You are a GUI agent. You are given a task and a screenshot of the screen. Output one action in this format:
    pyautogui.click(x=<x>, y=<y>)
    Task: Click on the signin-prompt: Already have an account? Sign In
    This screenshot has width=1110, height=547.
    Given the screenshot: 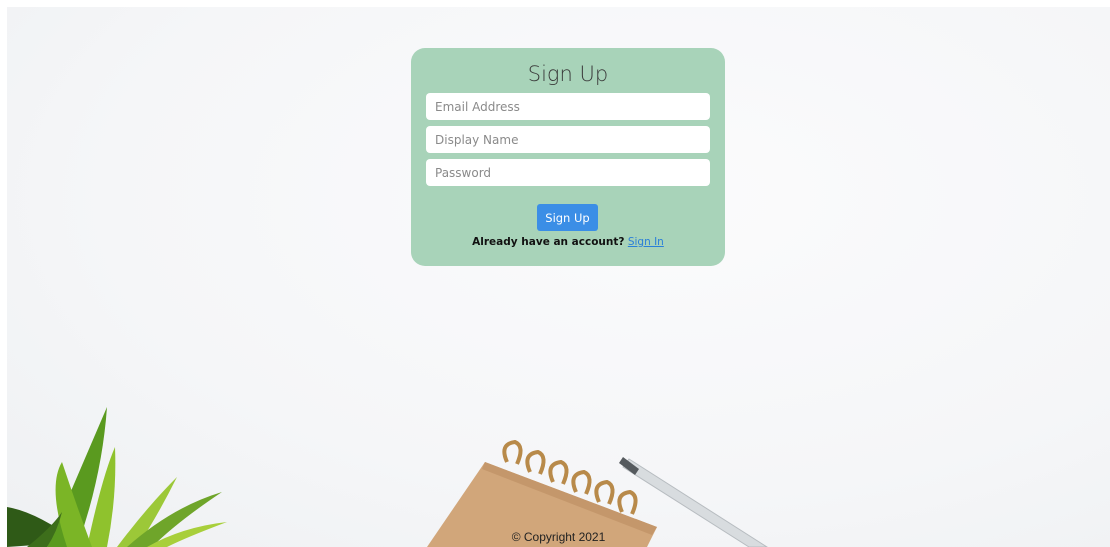 What is the action you would take?
    pyautogui.click(x=568, y=242)
    